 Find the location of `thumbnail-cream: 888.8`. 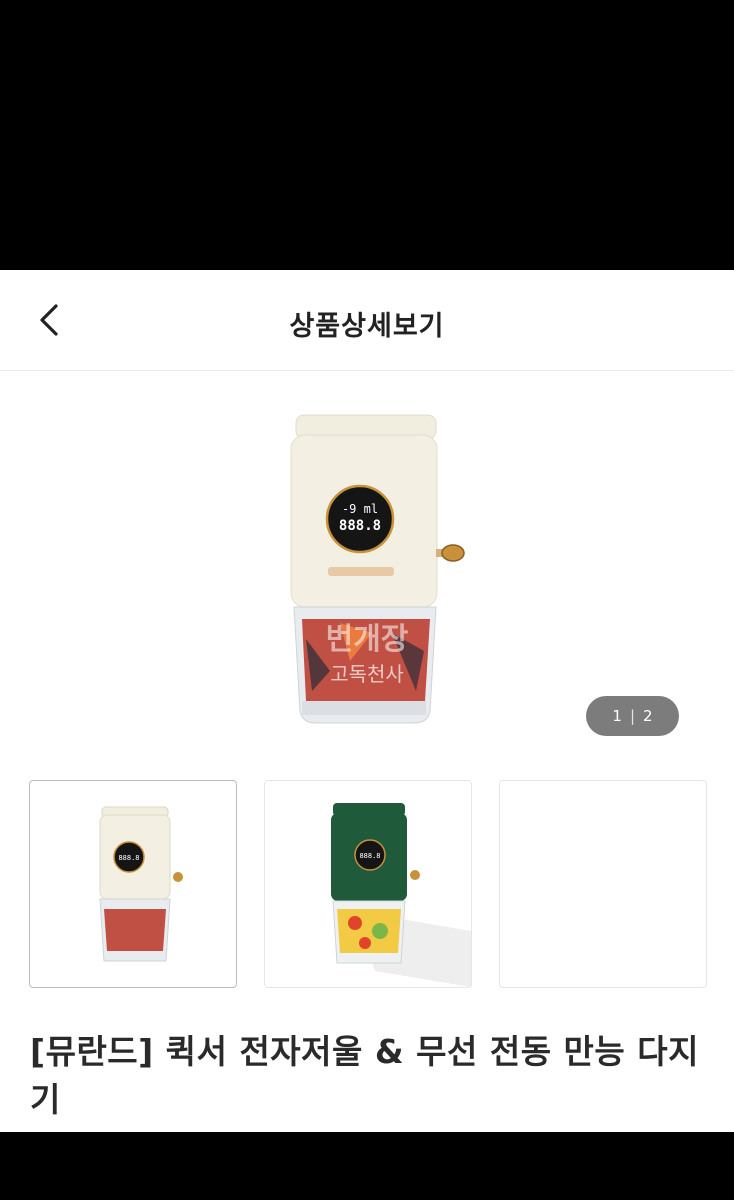

thumbnail-cream: 888.8 is located at coordinates (133, 884).